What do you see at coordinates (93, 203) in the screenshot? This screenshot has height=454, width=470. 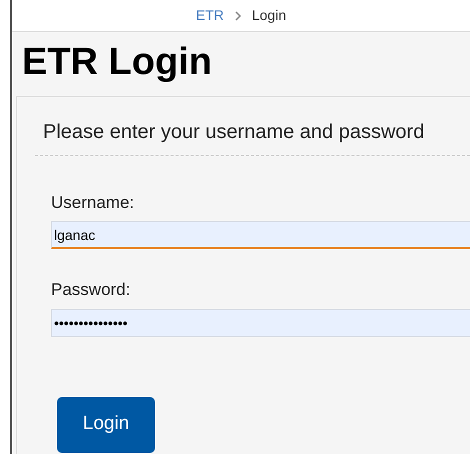 I see `field-label: Username:` at bounding box center [93, 203].